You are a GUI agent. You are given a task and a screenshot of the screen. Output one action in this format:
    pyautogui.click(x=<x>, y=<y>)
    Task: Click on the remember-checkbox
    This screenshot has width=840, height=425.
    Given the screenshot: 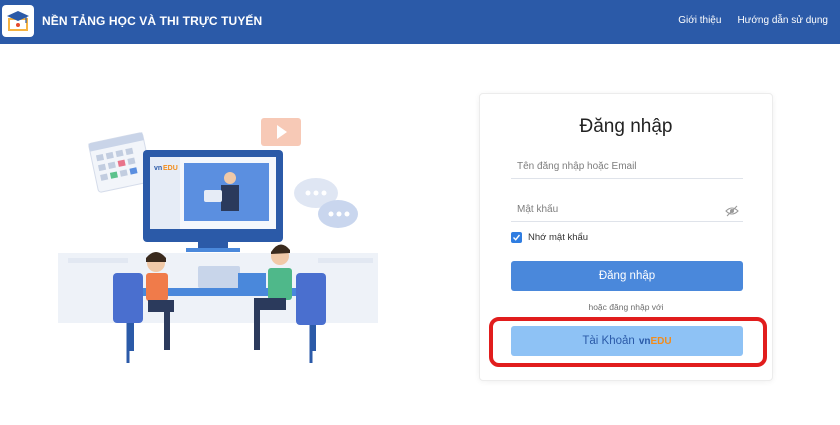 What is the action you would take?
    pyautogui.click(x=516, y=237)
    